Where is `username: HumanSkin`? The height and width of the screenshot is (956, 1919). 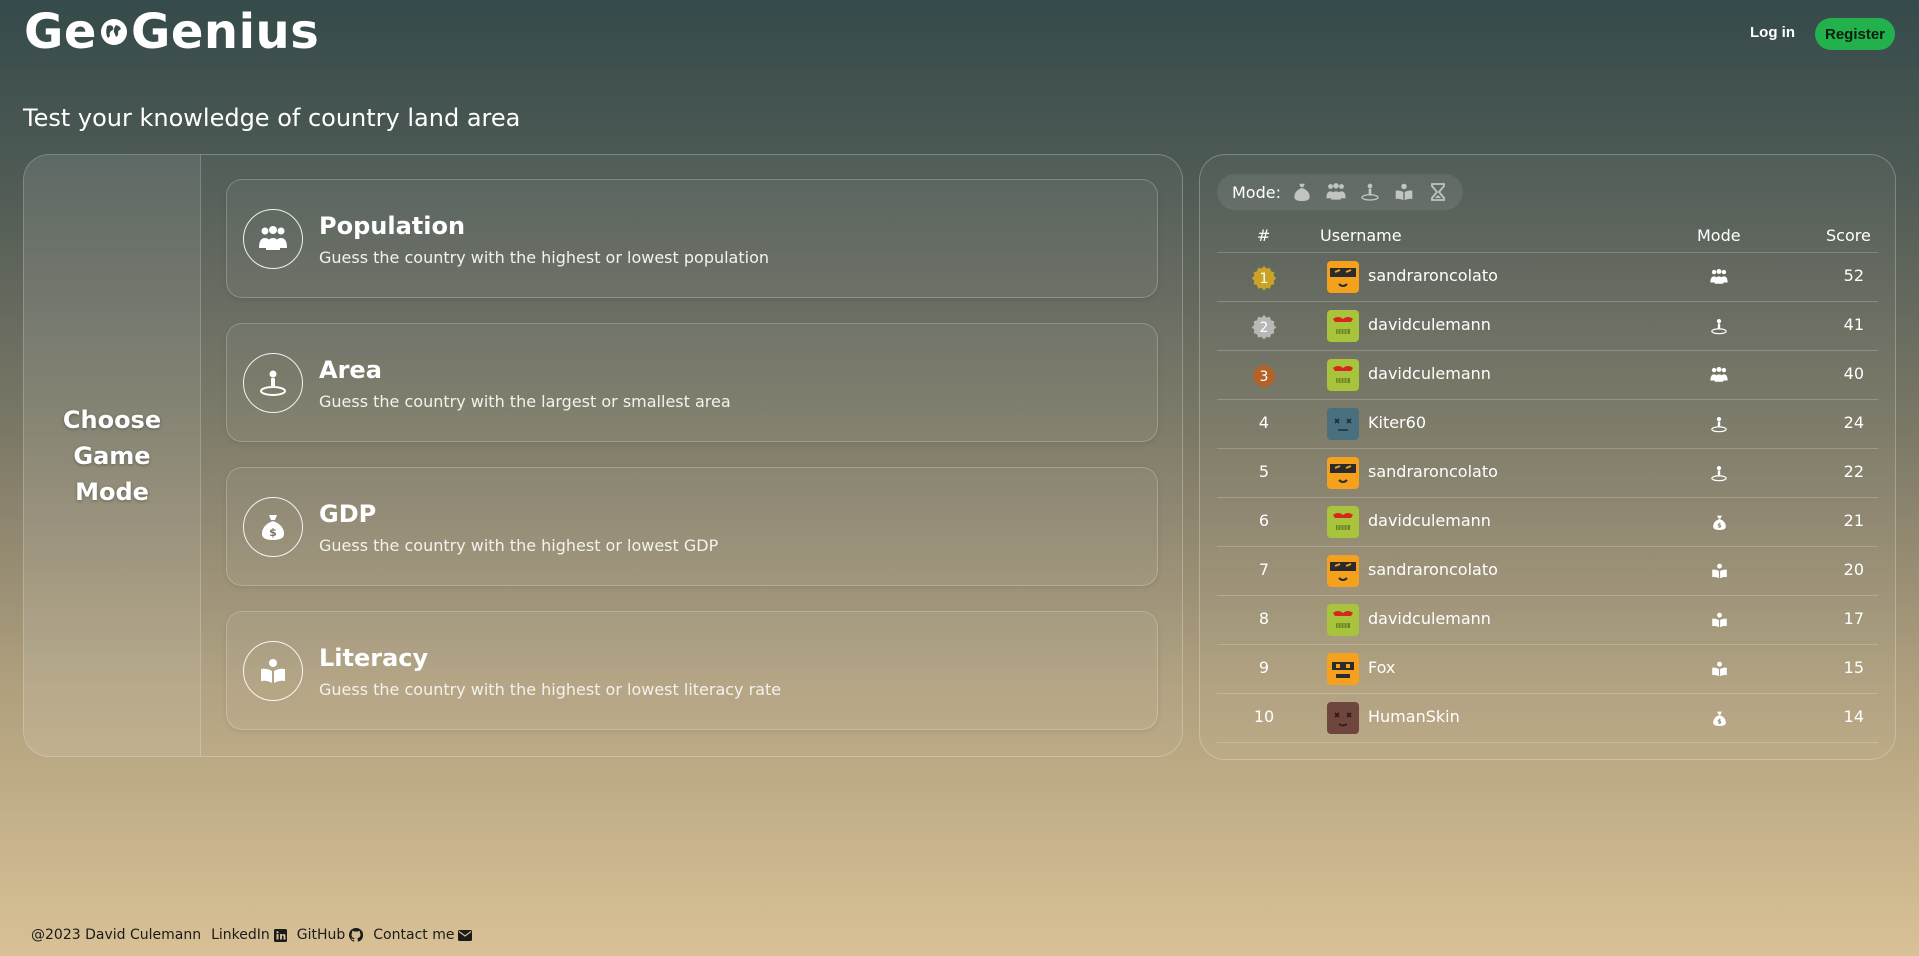
username: HumanSkin is located at coordinates (1414, 716).